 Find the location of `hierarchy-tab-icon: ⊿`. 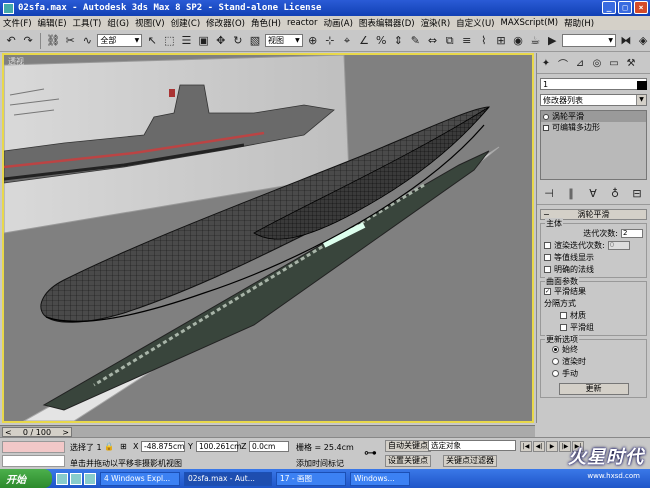

hierarchy-tab-icon: ⊿ is located at coordinates (580, 63).